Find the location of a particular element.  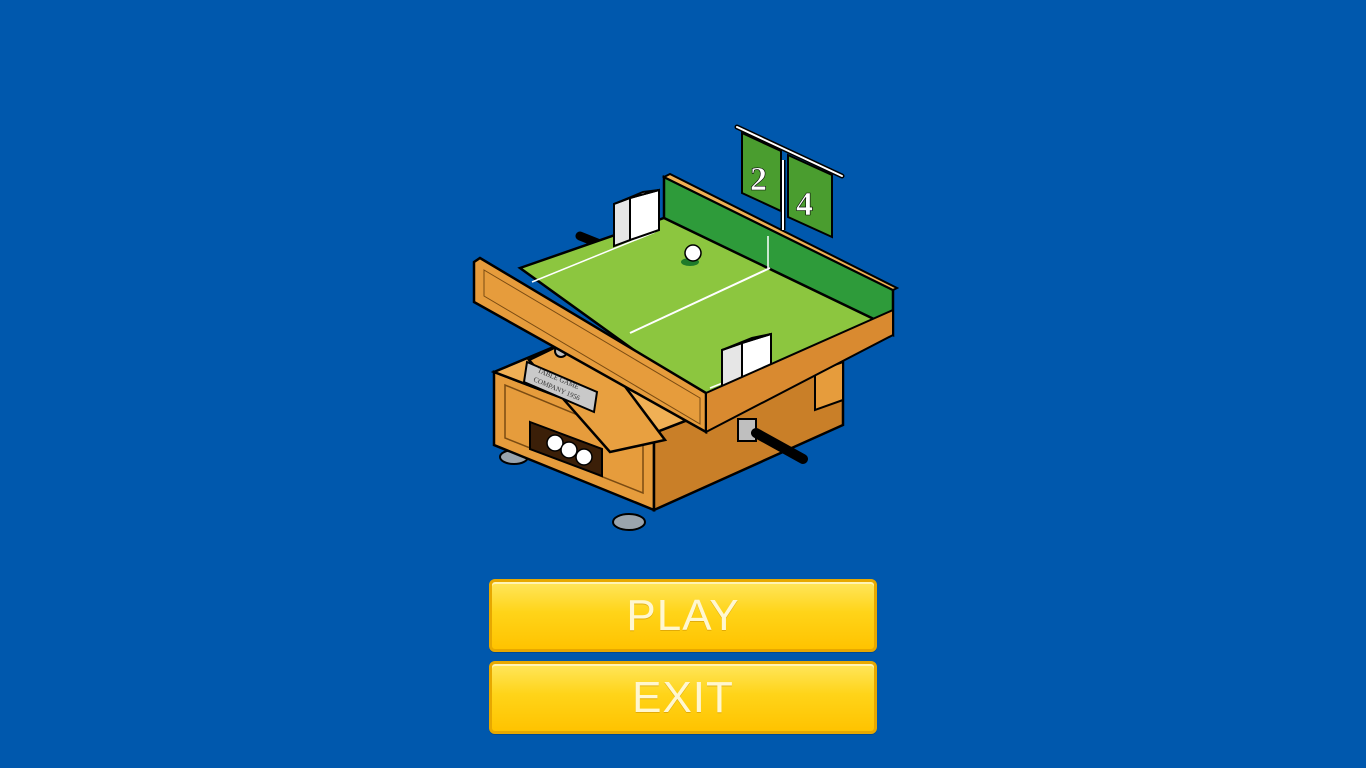

table-ball is located at coordinates (693, 253).